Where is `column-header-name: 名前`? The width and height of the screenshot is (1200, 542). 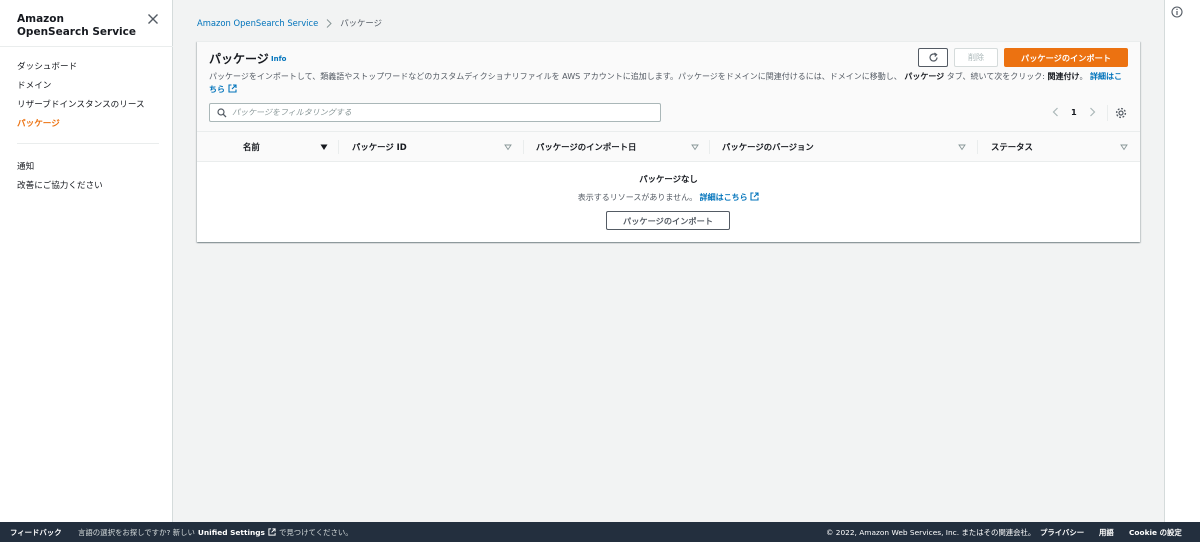
column-header-name: 名前 is located at coordinates (290, 147).